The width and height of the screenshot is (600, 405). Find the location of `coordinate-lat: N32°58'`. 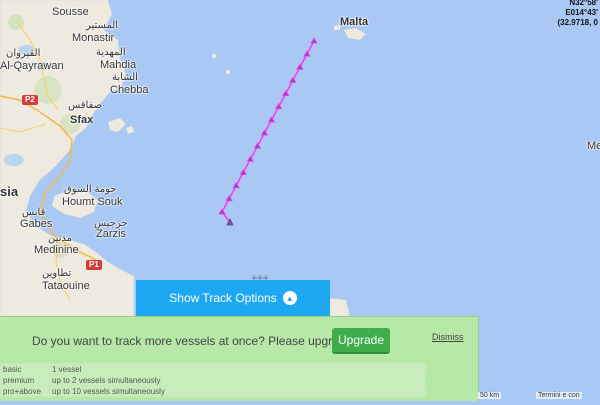

coordinate-lat: N32°58' is located at coordinates (583, 3).